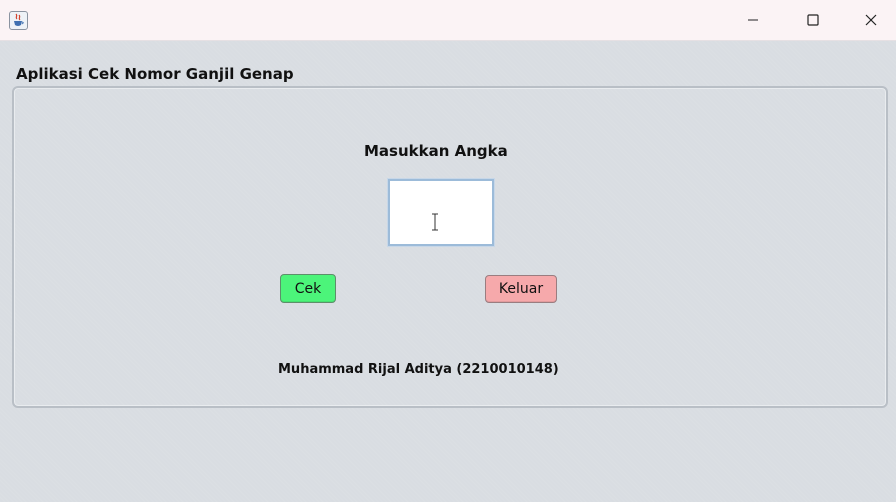  What do you see at coordinates (435, 222) in the screenshot?
I see `text-cursor-icon` at bounding box center [435, 222].